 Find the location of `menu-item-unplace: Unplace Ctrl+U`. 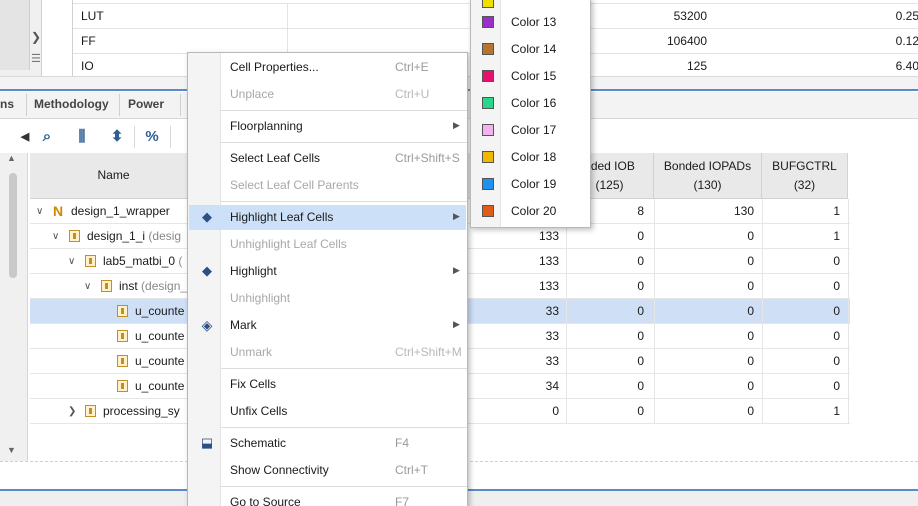

menu-item-unplace: Unplace Ctrl+U is located at coordinates (327, 94).